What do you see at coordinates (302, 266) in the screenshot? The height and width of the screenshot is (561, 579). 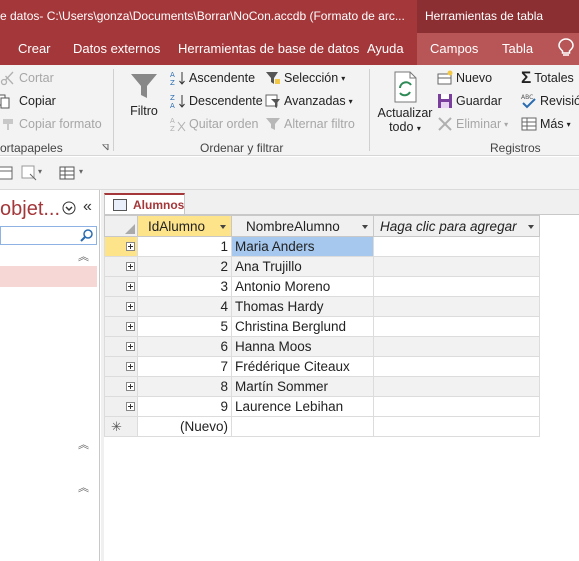 I see `nombrealumno-cell: Ana Trujillo` at bounding box center [302, 266].